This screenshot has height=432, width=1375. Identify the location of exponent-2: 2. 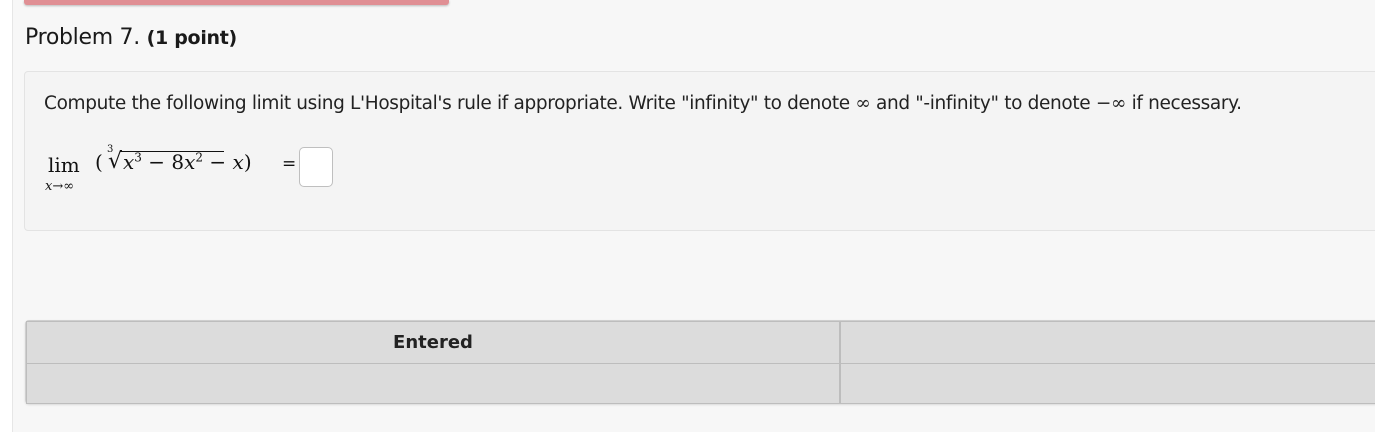
(199, 157).